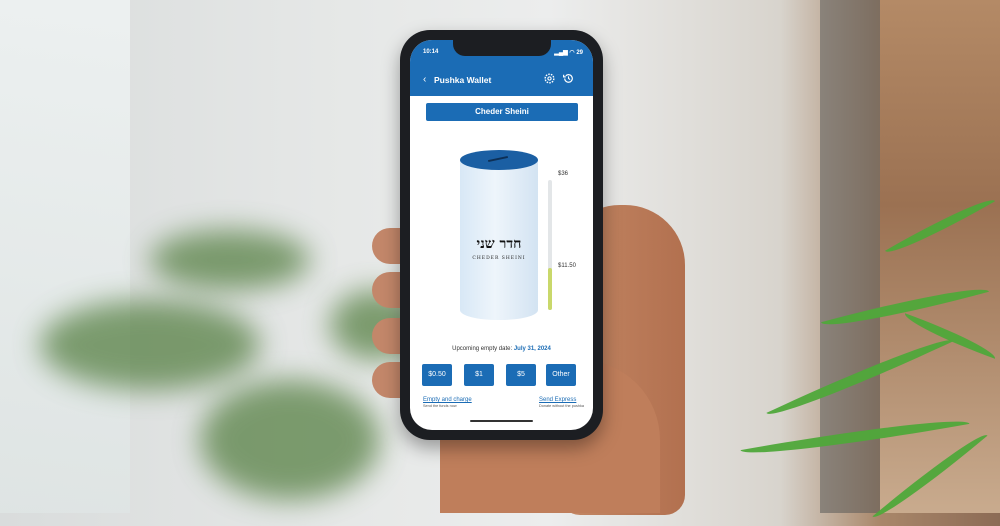 The height and width of the screenshot is (526, 1000). I want to click on phone-notch, so click(502, 47).